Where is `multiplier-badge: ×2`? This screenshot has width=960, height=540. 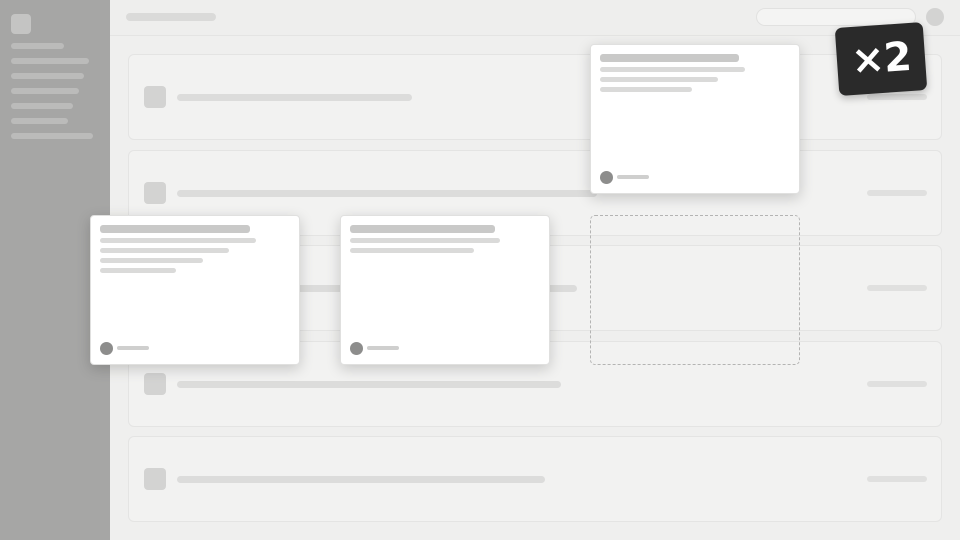 multiplier-badge: ×2 is located at coordinates (881, 59).